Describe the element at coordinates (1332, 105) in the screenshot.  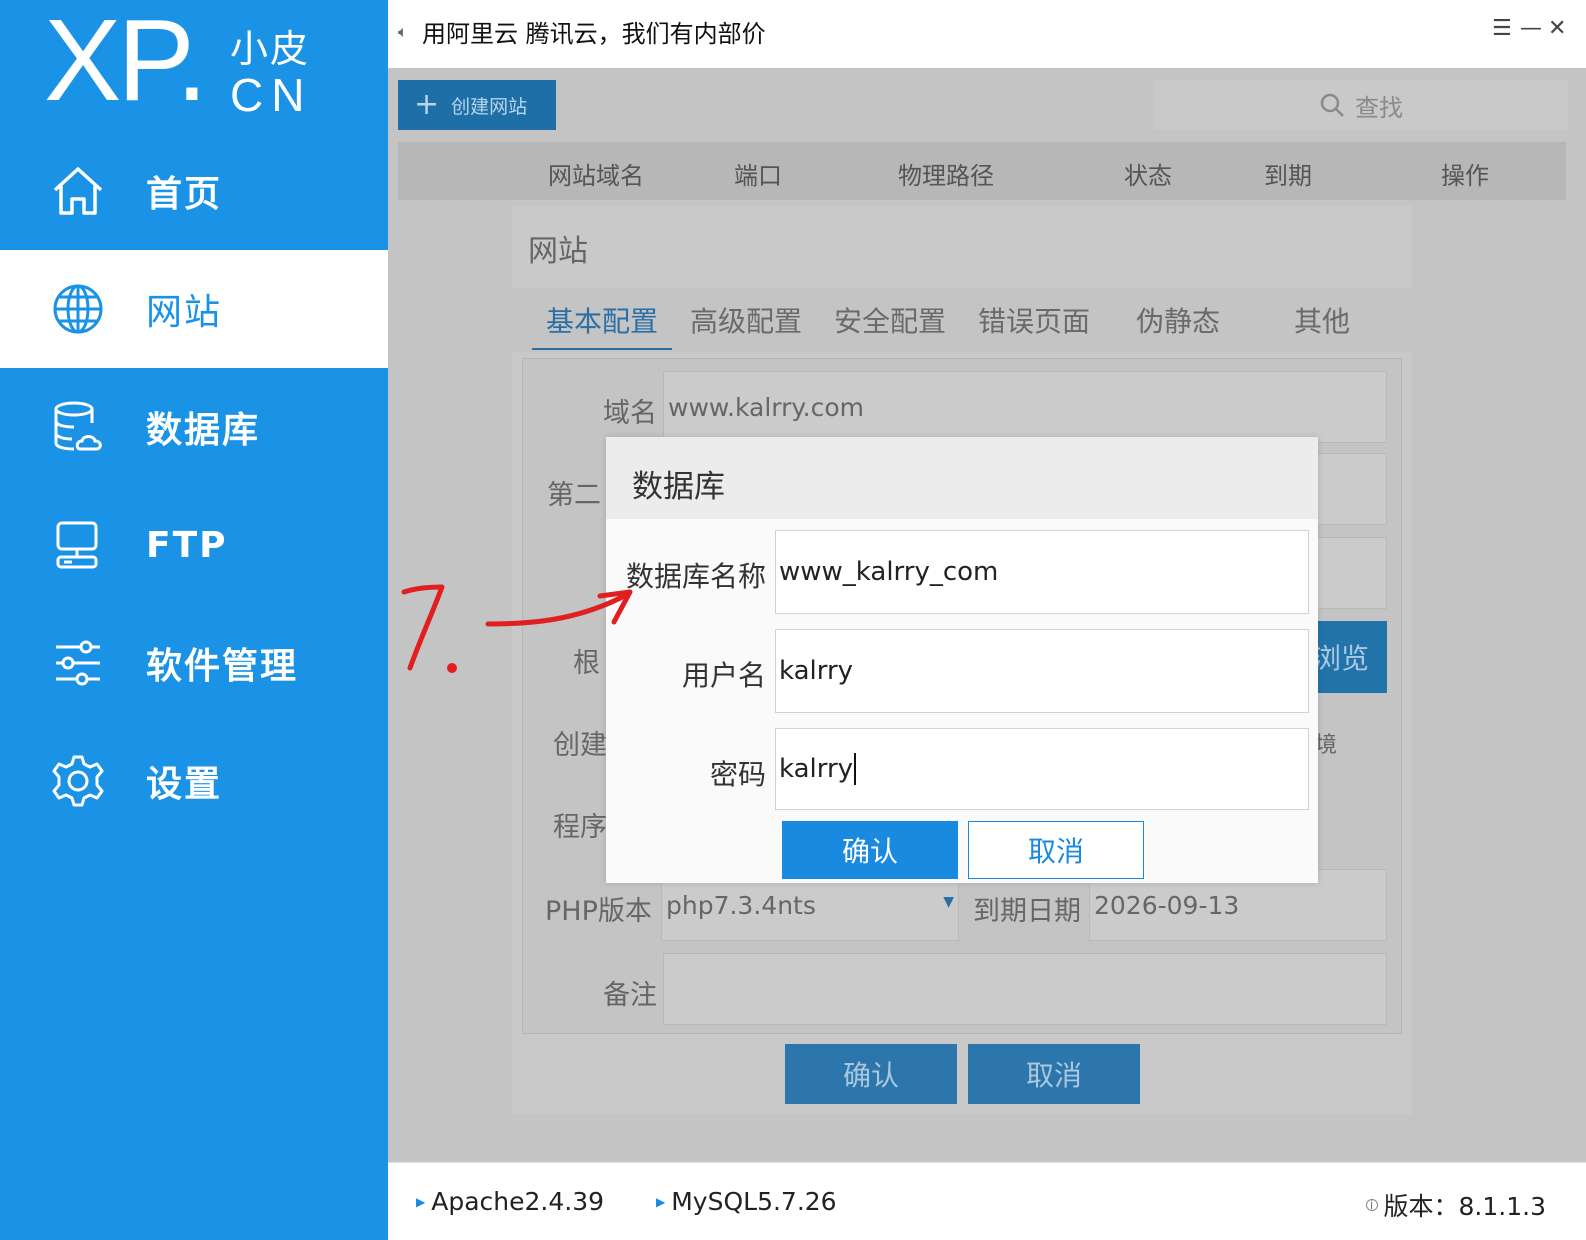
I see `search-icon` at that location.